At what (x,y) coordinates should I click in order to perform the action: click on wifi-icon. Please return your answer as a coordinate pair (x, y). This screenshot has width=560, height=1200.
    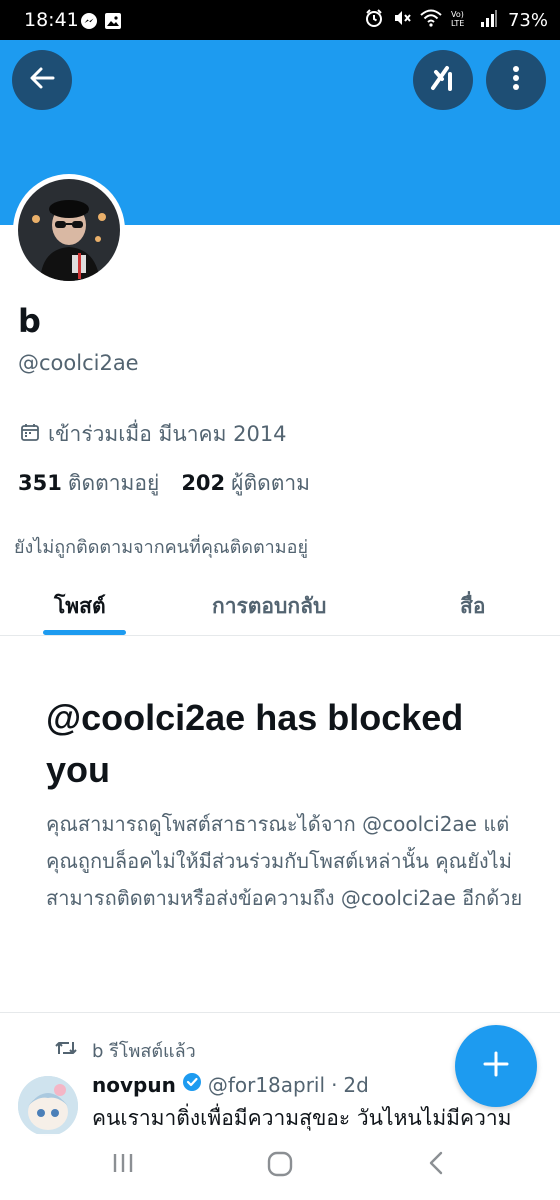
    Looking at the image, I should click on (431, 20).